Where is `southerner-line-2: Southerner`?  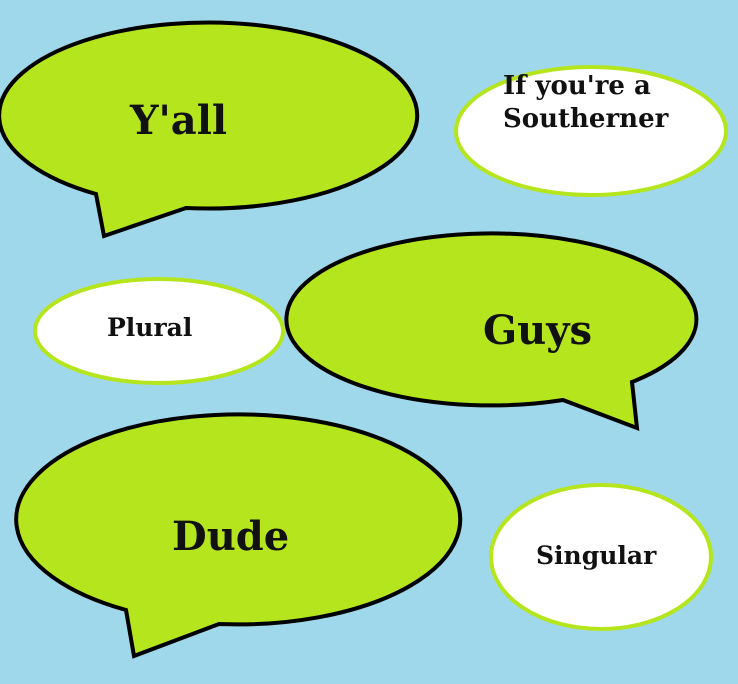
southerner-line-2: Southerner is located at coordinates (586, 118).